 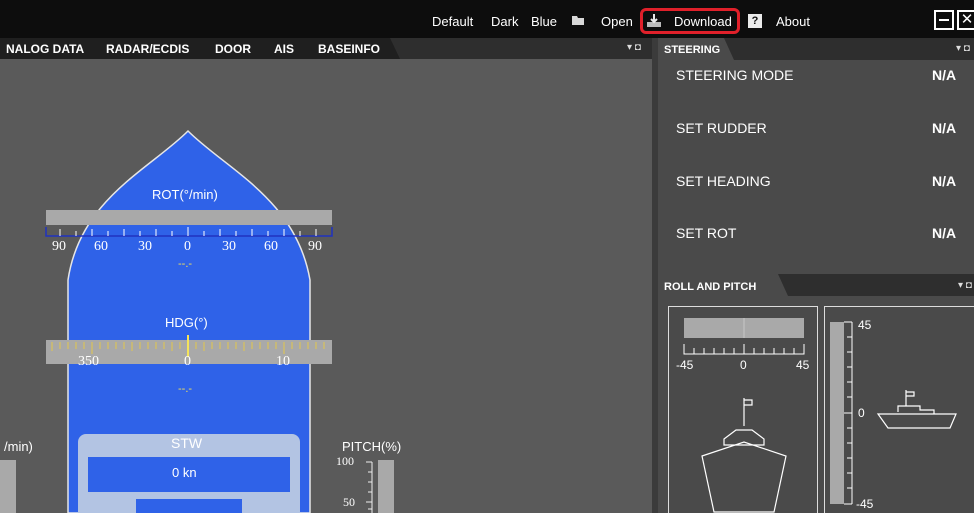 I want to click on minimize-icon, so click(x=944, y=20).